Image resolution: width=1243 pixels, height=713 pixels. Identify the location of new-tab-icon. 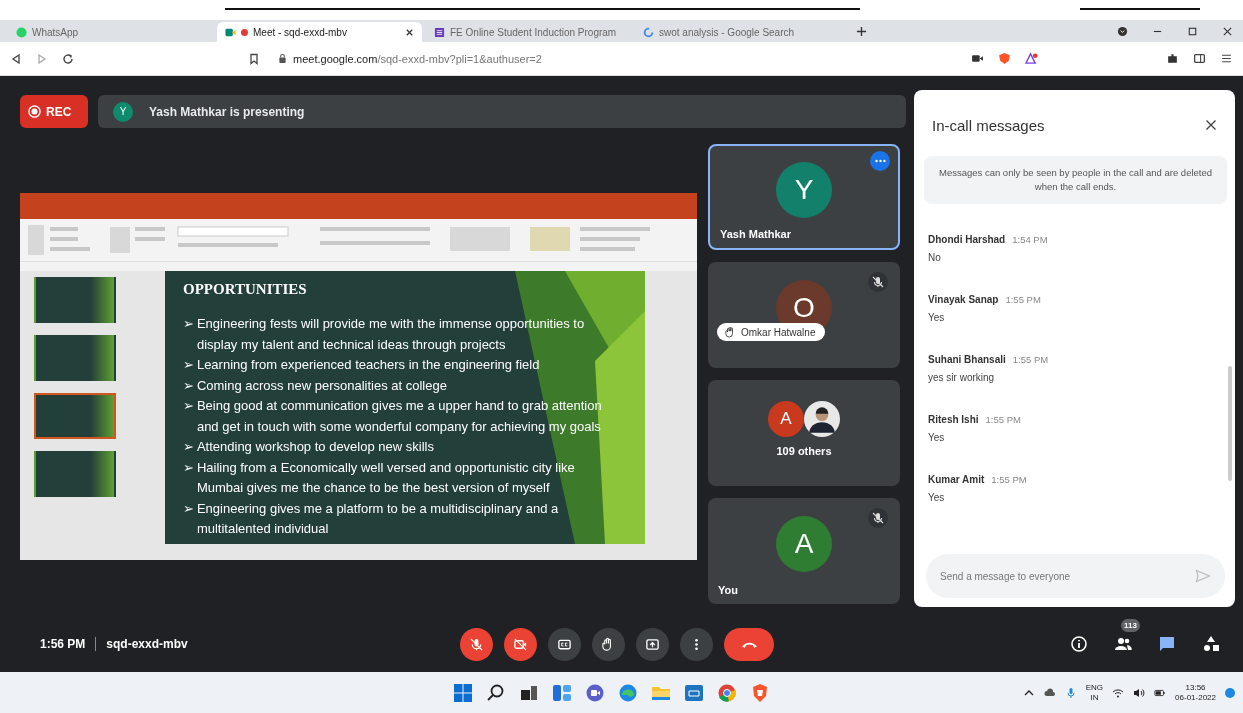
(861, 31).